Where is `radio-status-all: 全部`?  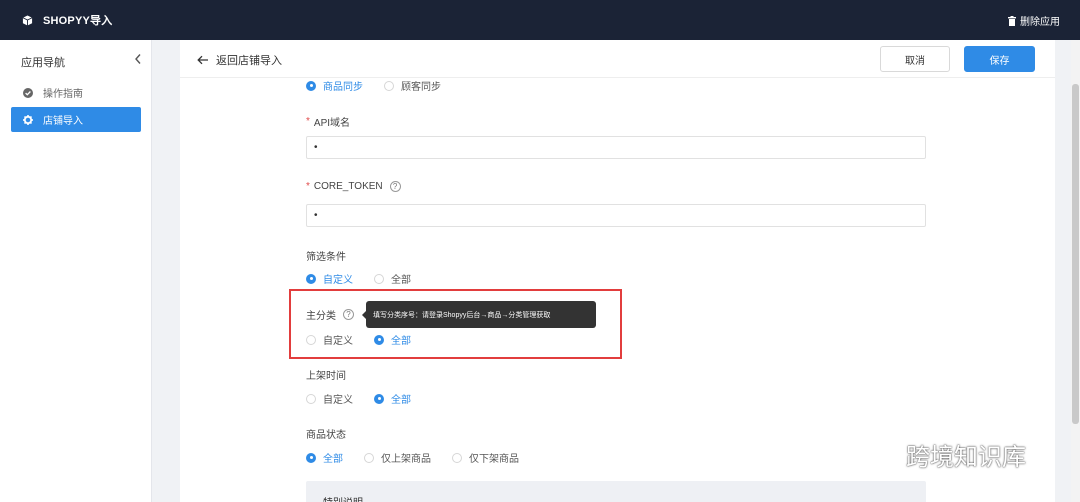
radio-status-all: 全部 is located at coordinates (324, 457).